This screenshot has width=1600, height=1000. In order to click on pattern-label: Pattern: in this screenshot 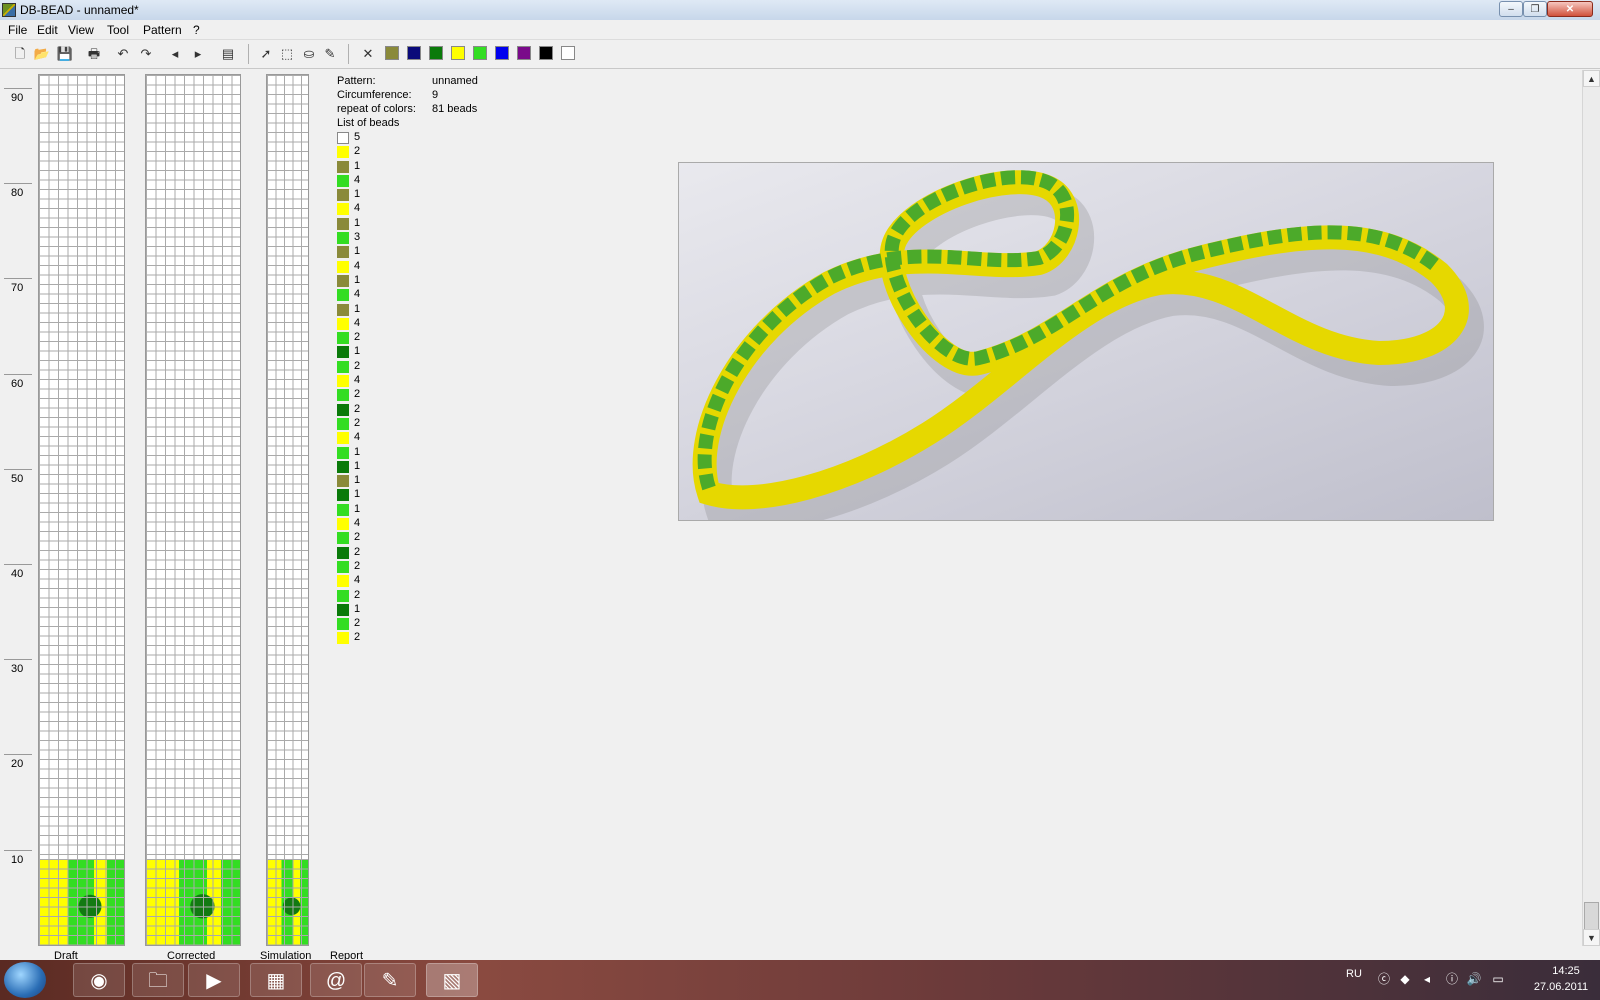, I will do `click(356, 81)`.